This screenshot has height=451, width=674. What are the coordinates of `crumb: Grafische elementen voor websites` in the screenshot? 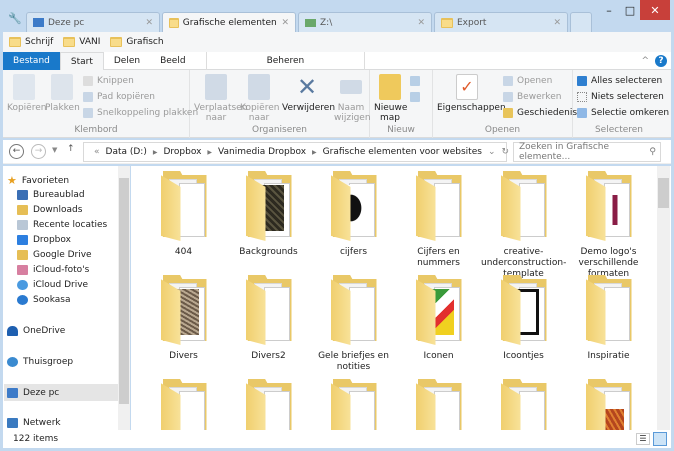 It's located at (402, 152).